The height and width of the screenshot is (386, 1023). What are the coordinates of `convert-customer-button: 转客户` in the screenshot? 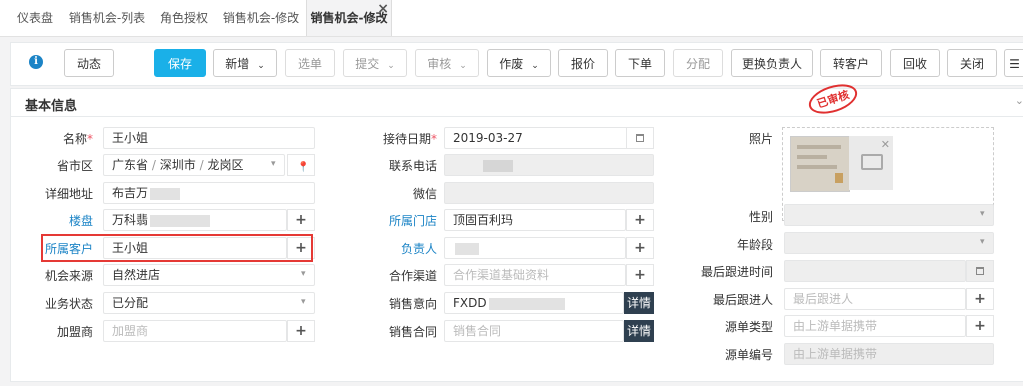 It's located at (851, 63).